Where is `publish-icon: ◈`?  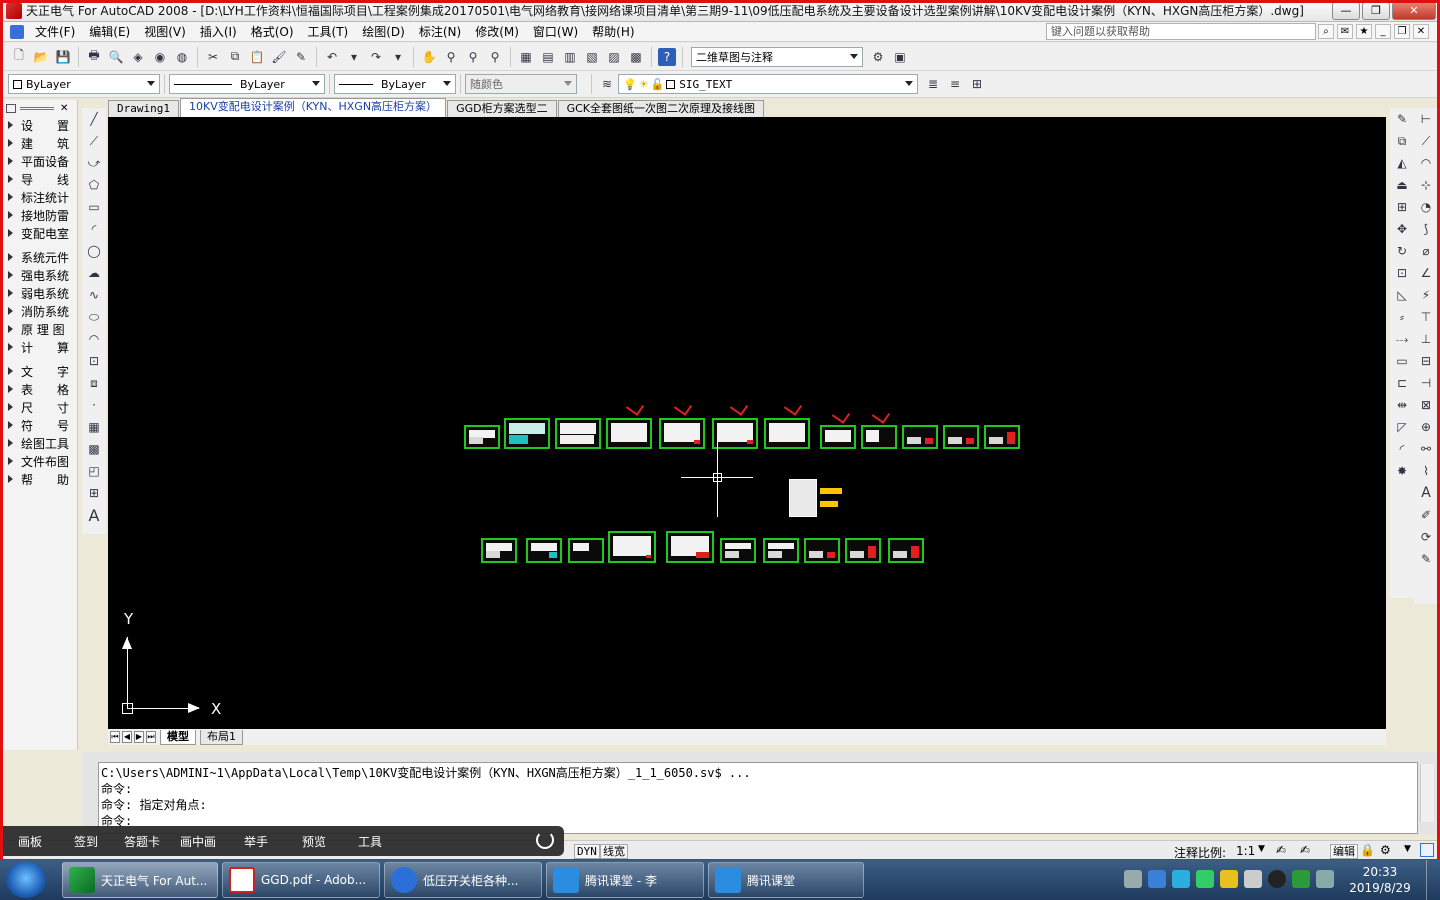 publish-icon: ◈ is located at coordinates (138, 57).